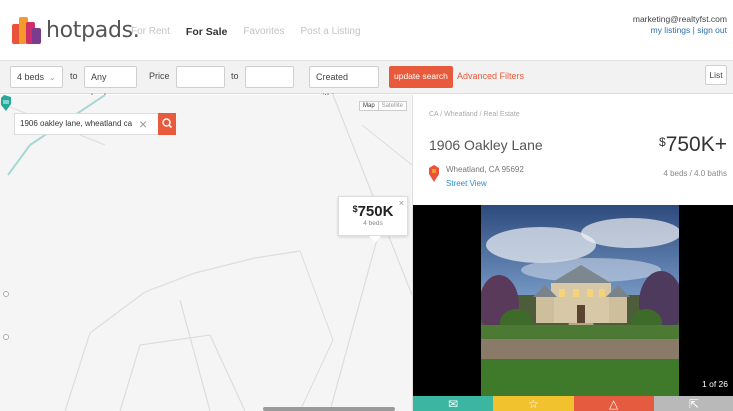 The height and width of the screenshot is (411, 733). I want to click on contact-button: ✉, so click(453, 403).